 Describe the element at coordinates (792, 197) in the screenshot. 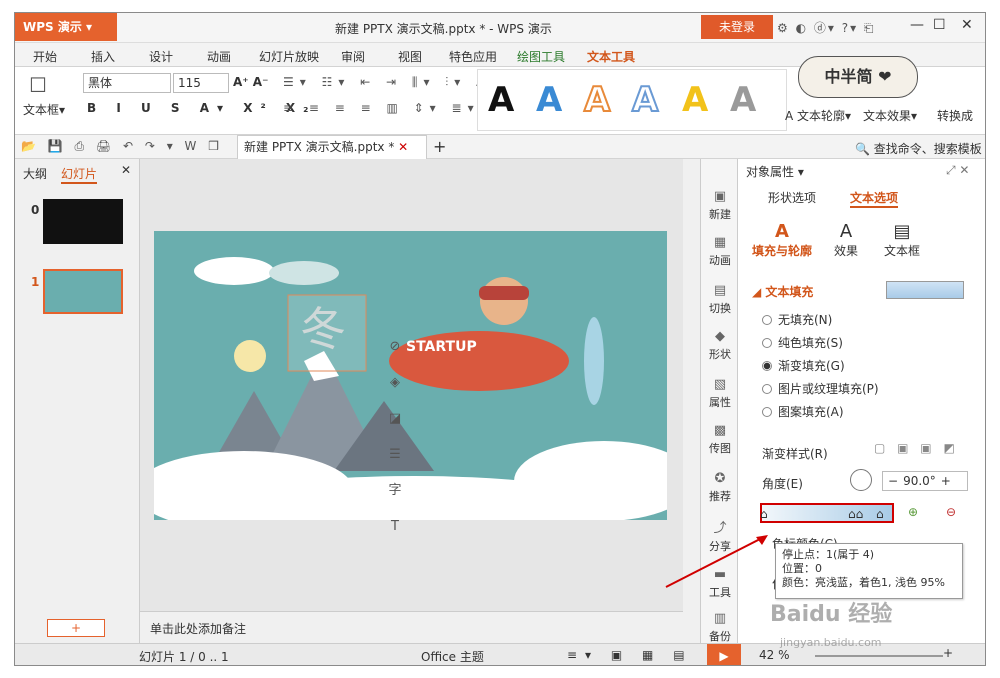

I see `tab-shape-options: 形状选项` at that location.